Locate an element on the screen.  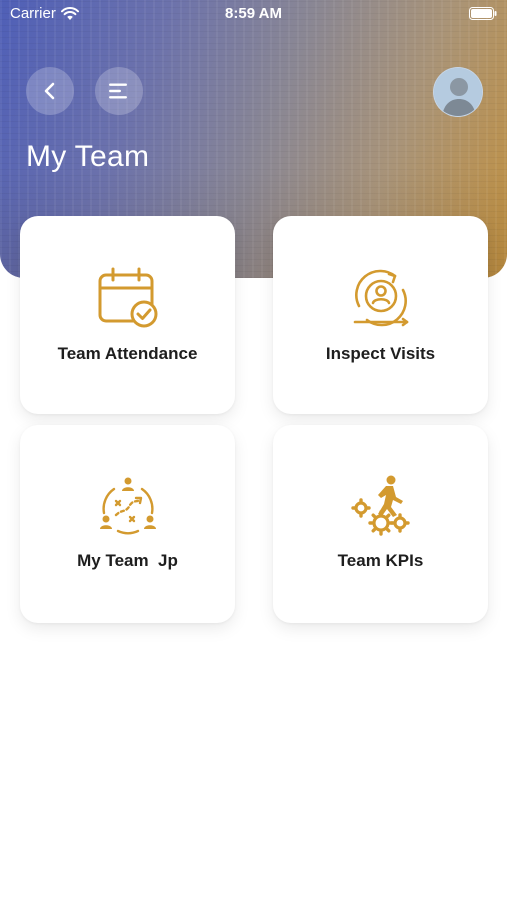
team-plan-icon is located at coordinates (128, 505).